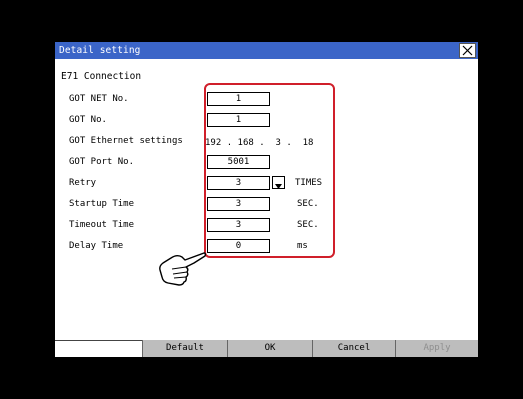 The width and height of the screenshot is (523, 399). I want to click on got-ethernet-ip: 192 . 168 . 3 . 18, so click(259, 143).